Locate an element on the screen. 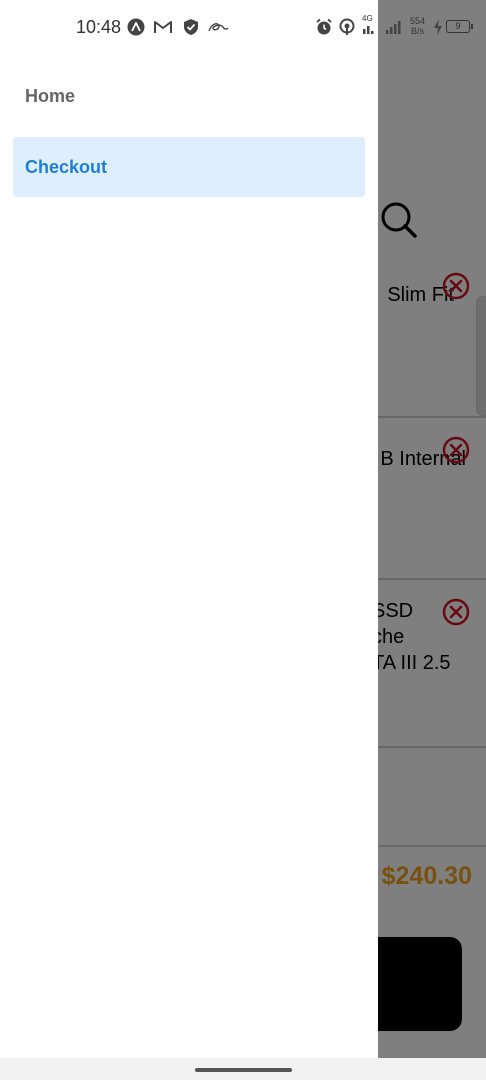 The height and width of the screenshot is (1080, 486). charging-icon is located at coordinates (438, 27).